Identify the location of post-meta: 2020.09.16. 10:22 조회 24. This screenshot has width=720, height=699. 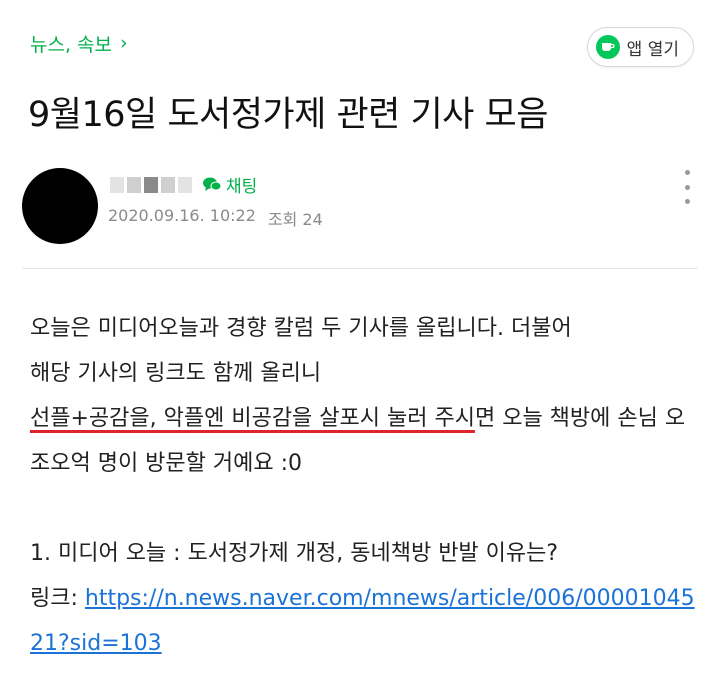
(215, 218).